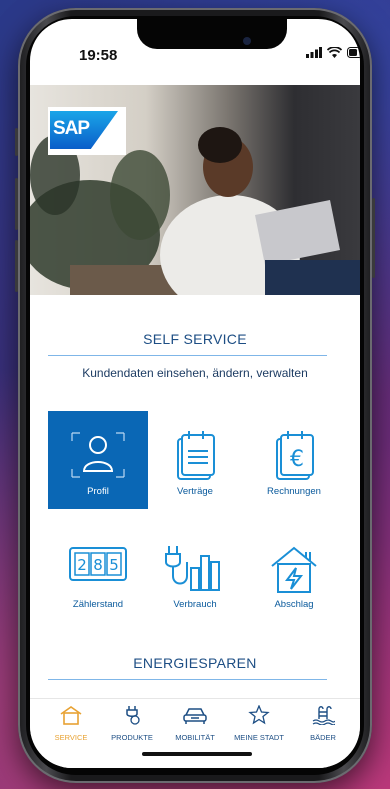 The width and height of the screenshot is (390, 789). I want to click on status-time: 19:58, so click(98, 55).